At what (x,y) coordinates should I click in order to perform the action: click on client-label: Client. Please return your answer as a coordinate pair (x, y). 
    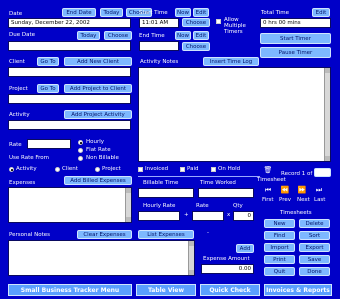
    Looking at the image, I should click on (17, 62).